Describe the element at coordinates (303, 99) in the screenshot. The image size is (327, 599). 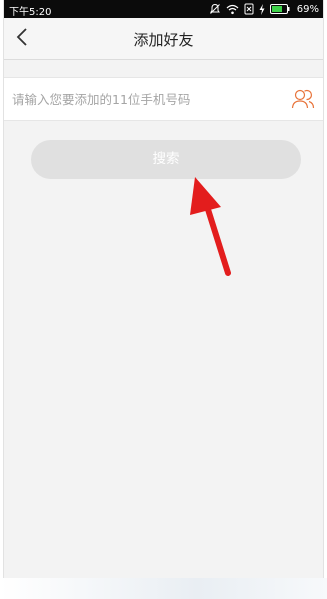
I see `contacts-icon` at that location.